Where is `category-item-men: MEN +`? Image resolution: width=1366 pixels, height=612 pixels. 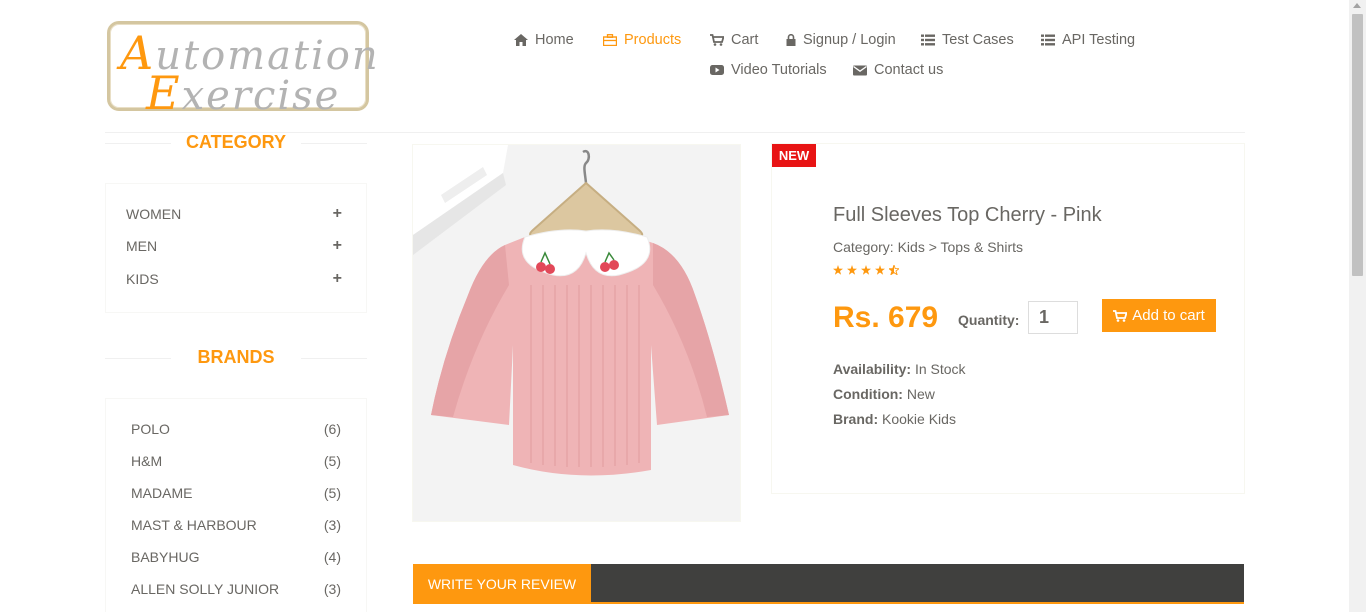
category-item-men: MEN + is located at coordinates (234, 246).